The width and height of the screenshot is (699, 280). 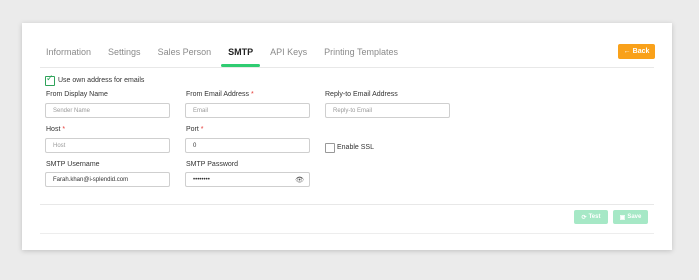 I want to click on eye-icon: 👁, so click(x=299, y=180).